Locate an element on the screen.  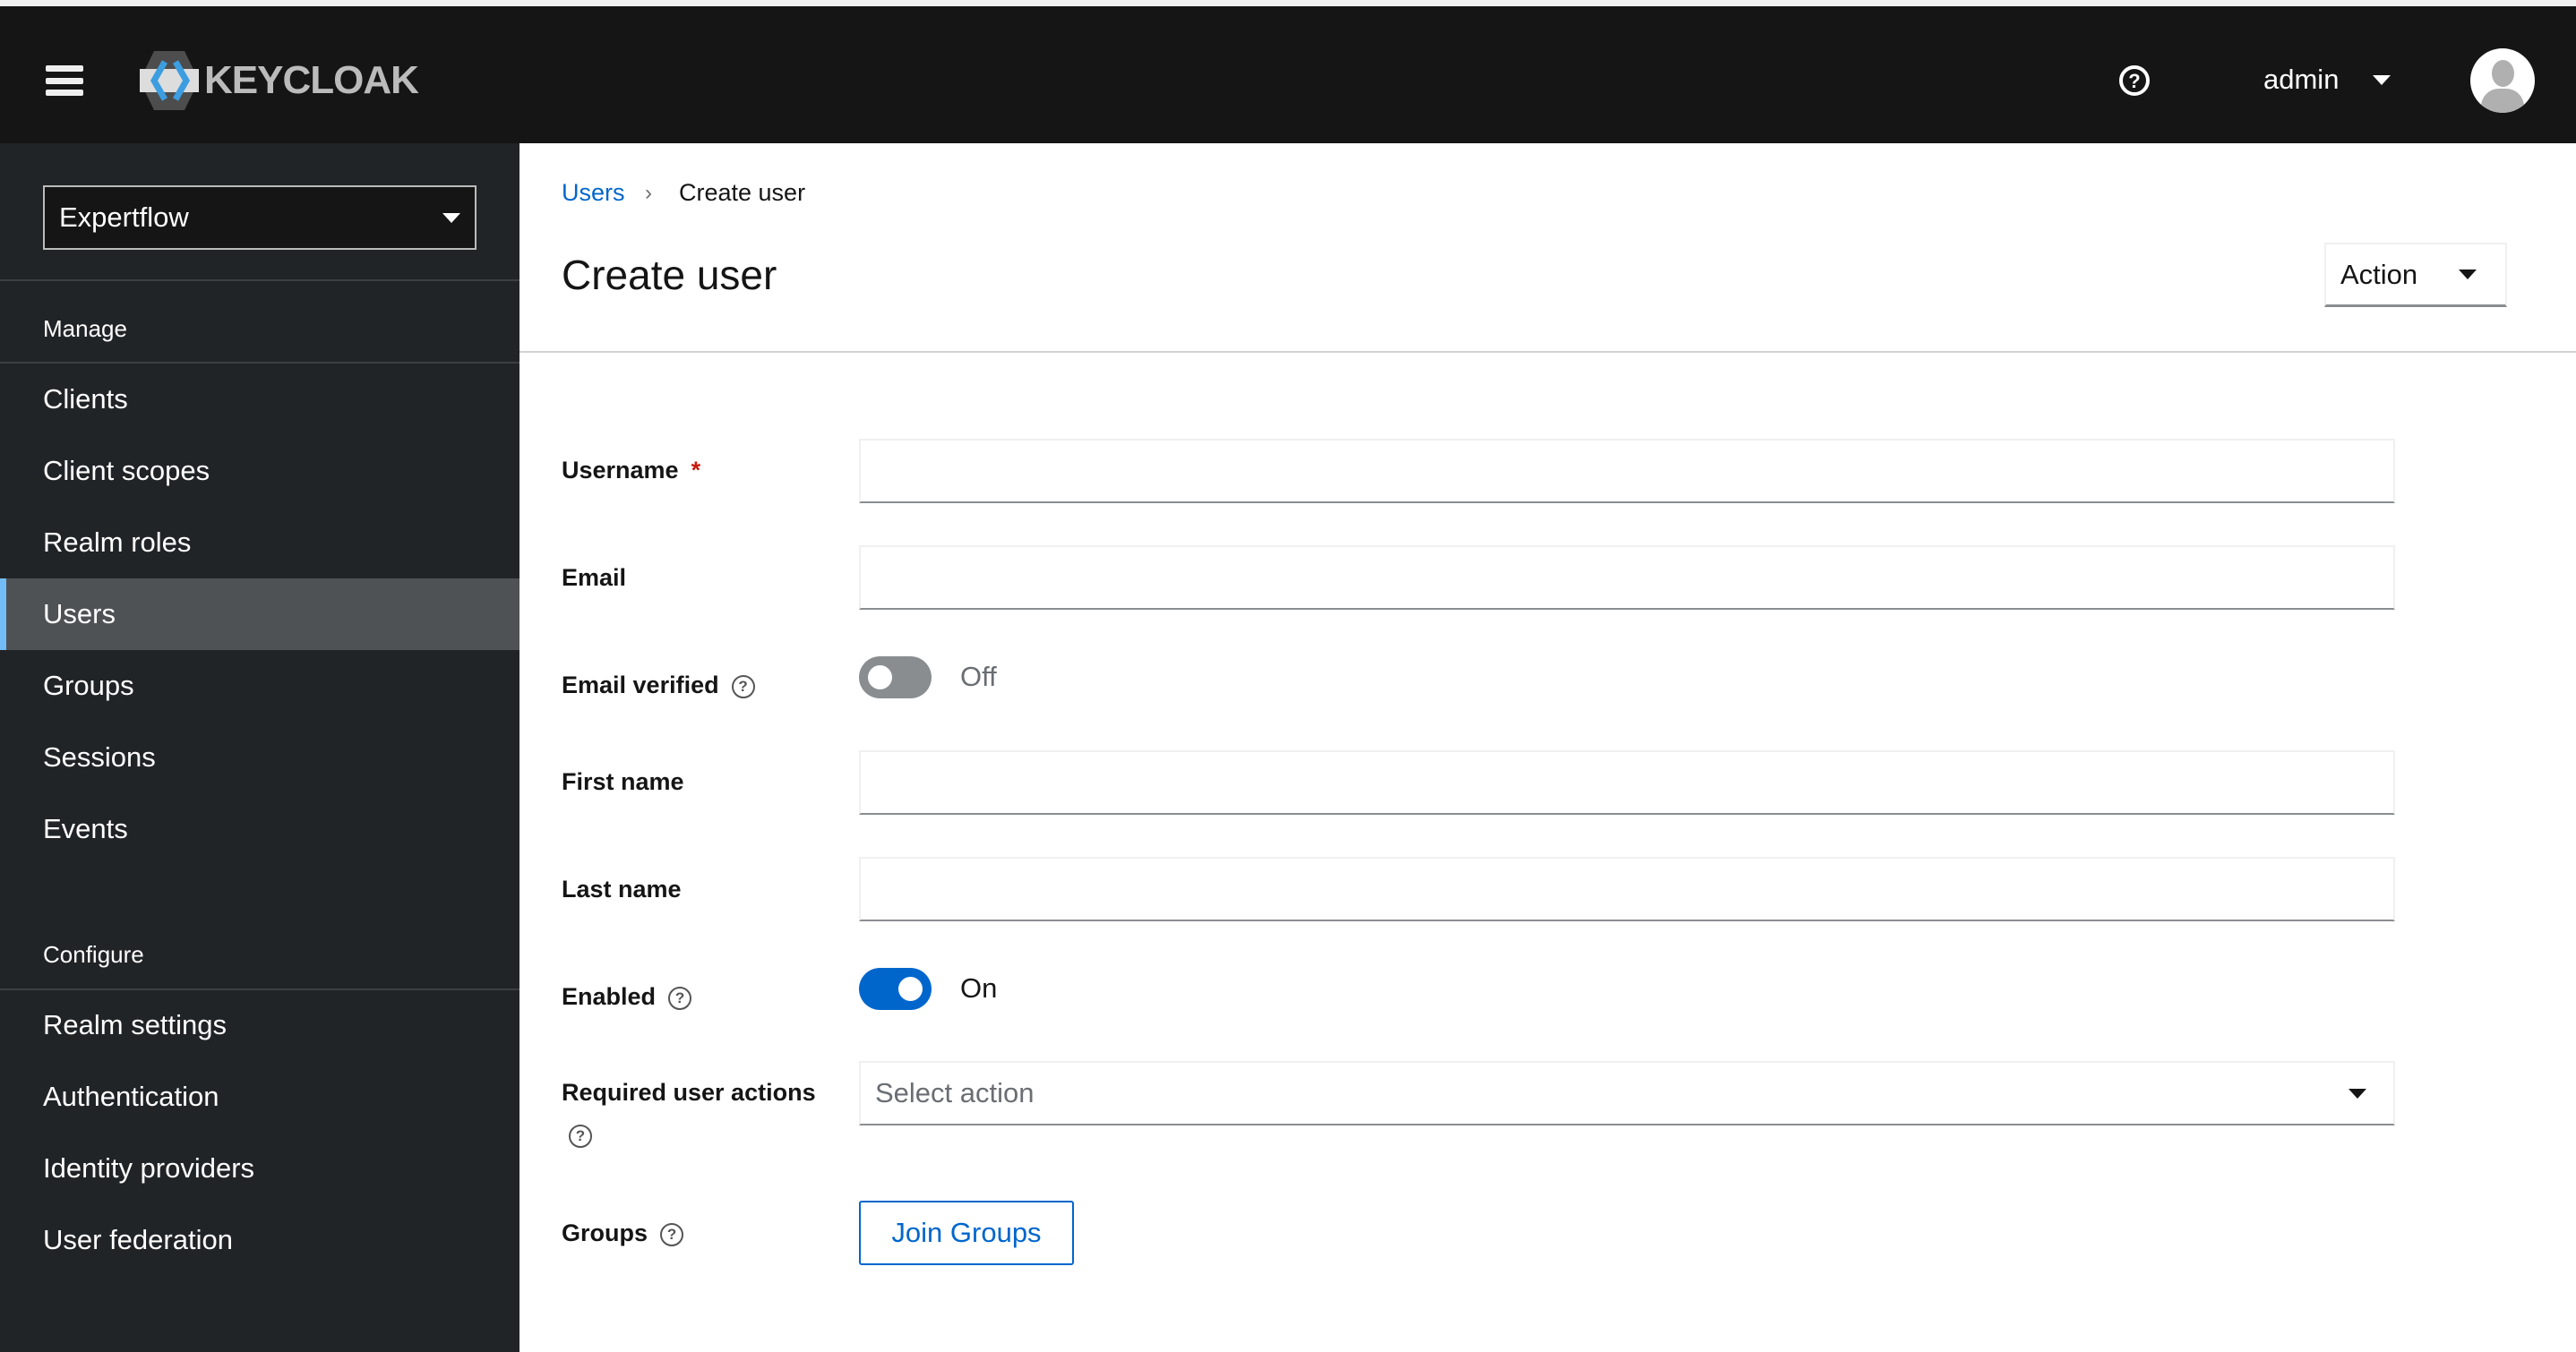
required-mark: * is located at coordinates (696, 470).